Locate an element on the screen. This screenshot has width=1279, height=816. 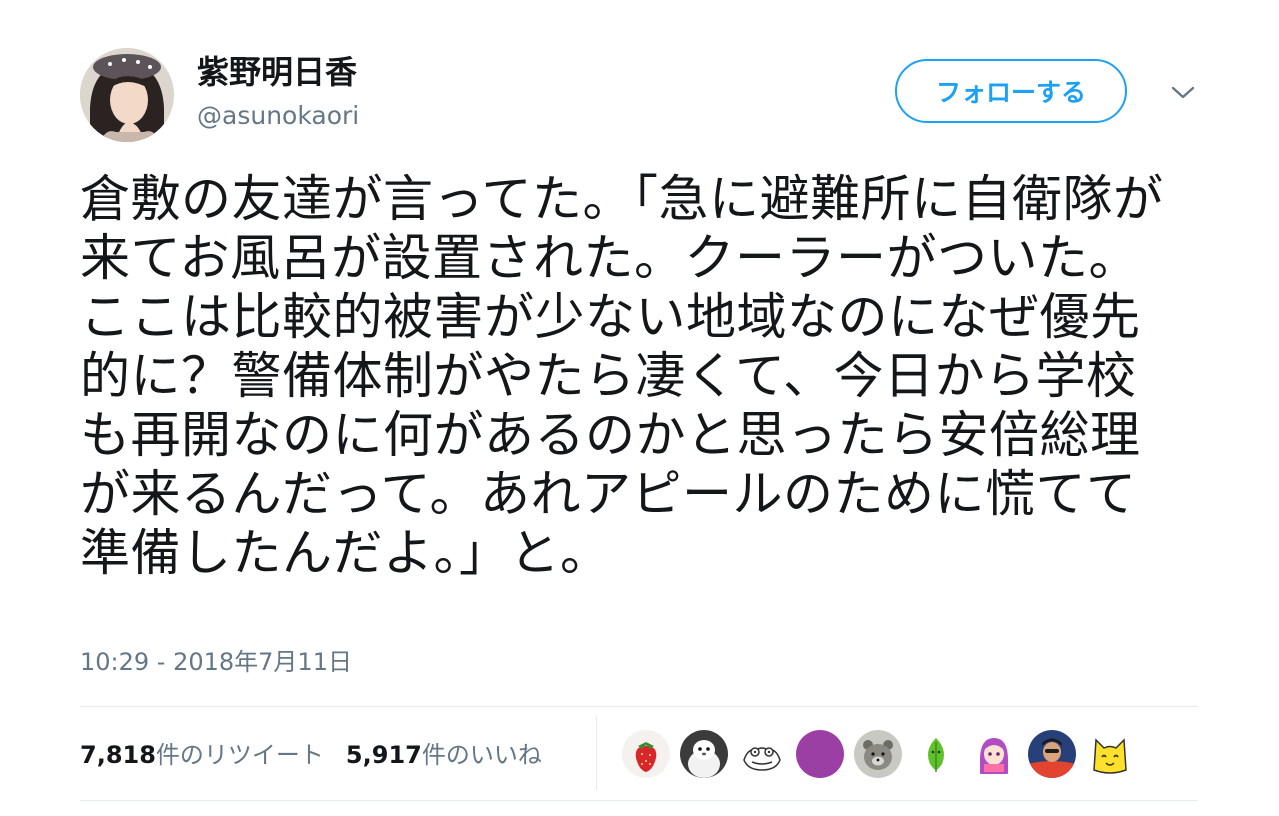
author-handle: @asunokaori is located at coordinates (278, 116).